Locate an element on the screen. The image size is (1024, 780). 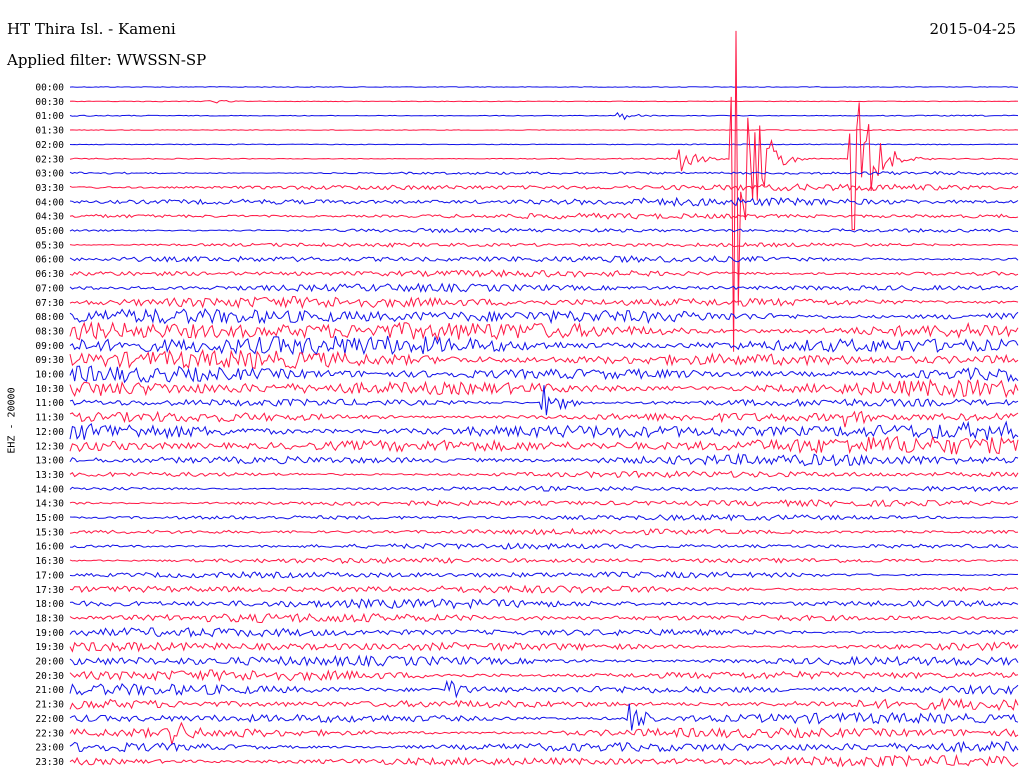
row-label: 02:30 is located at coordinates (49, 159).